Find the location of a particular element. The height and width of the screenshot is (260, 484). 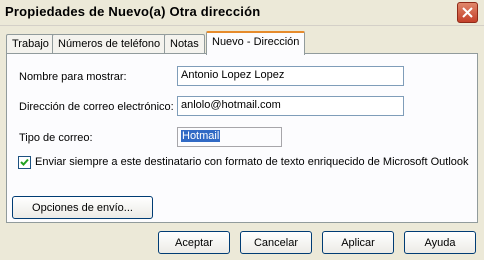

tab-trabajo: Trabajo is located at coordinates (30, 44).